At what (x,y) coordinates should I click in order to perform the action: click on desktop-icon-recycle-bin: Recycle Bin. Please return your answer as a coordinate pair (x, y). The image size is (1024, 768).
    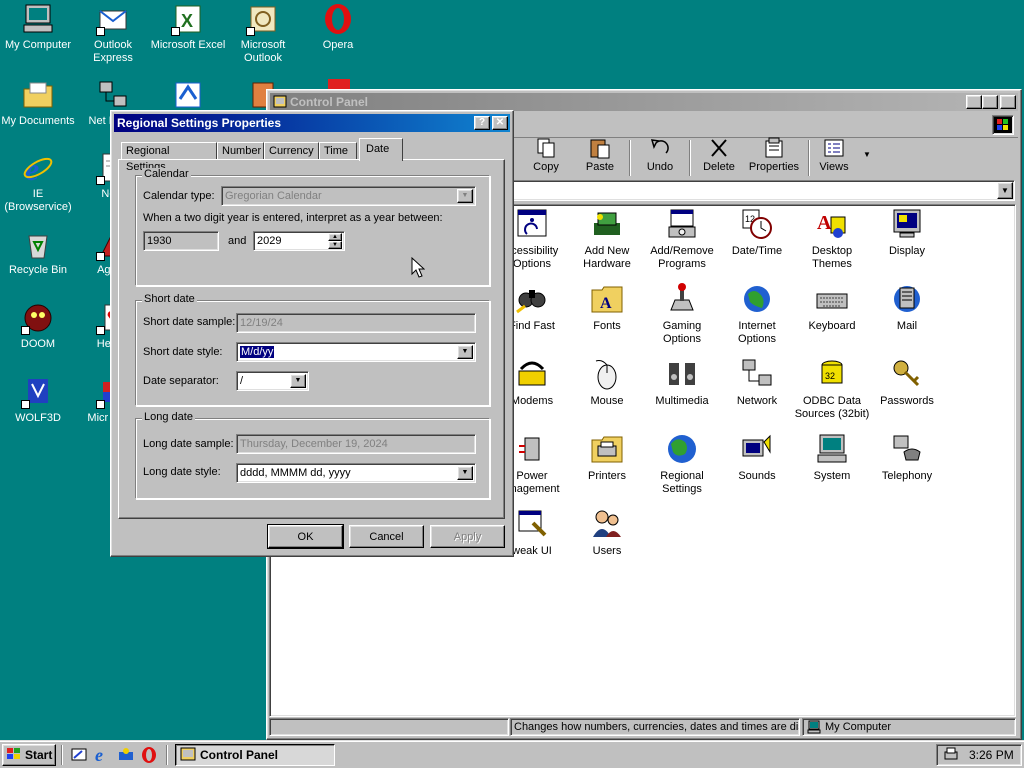
    Looking at the image, I should click on (38, 252).